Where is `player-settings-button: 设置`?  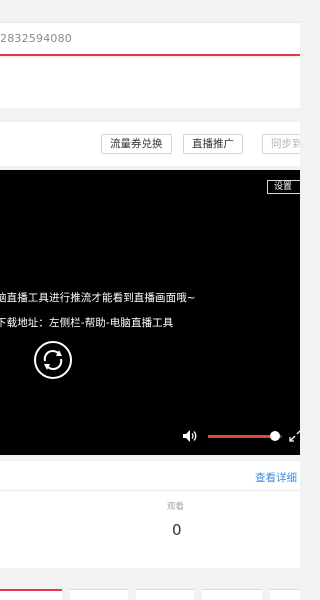 player-settings-button: 设置 is located at coordinates (283, 187).